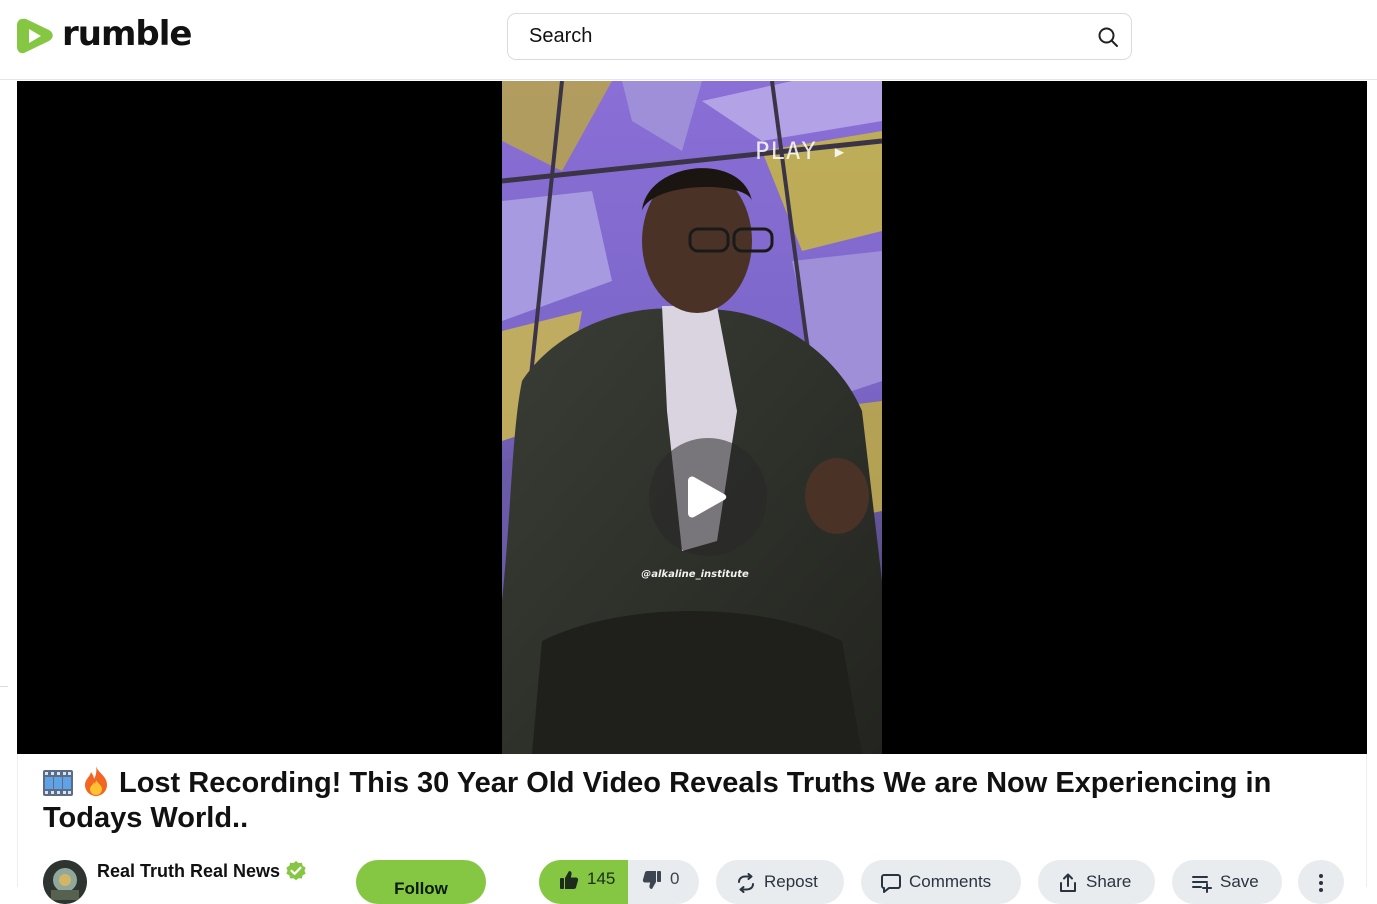 The height and width of the screenshot is (904, 1377). Describe the element at coordinates (789, 36) in the screenshot. I see `search-input` at that location.